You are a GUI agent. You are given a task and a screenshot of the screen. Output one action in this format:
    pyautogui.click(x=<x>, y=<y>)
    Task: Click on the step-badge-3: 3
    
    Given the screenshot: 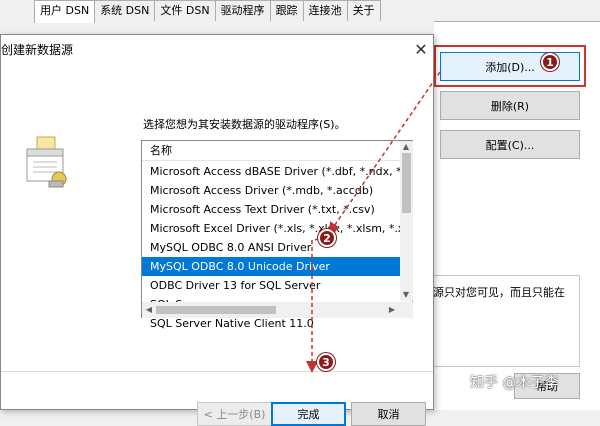 What is the action you would take?
    pyautogui.click(x=326, y=362)
    